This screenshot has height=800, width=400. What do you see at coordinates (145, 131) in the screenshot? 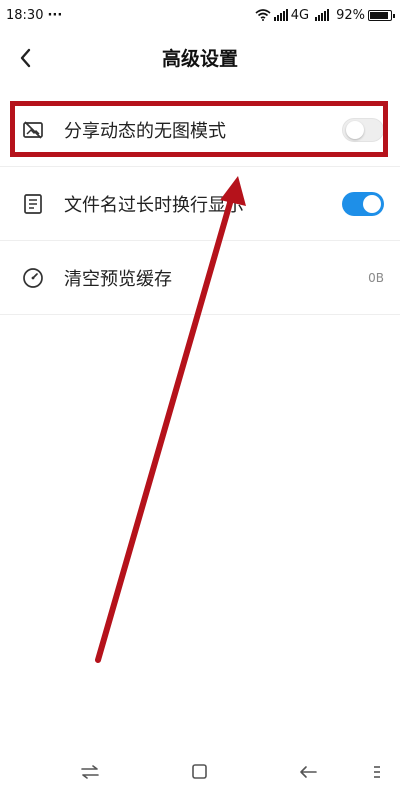
I see `setting-label: 分享动态的无图模式` at bounding box center [145, 131].